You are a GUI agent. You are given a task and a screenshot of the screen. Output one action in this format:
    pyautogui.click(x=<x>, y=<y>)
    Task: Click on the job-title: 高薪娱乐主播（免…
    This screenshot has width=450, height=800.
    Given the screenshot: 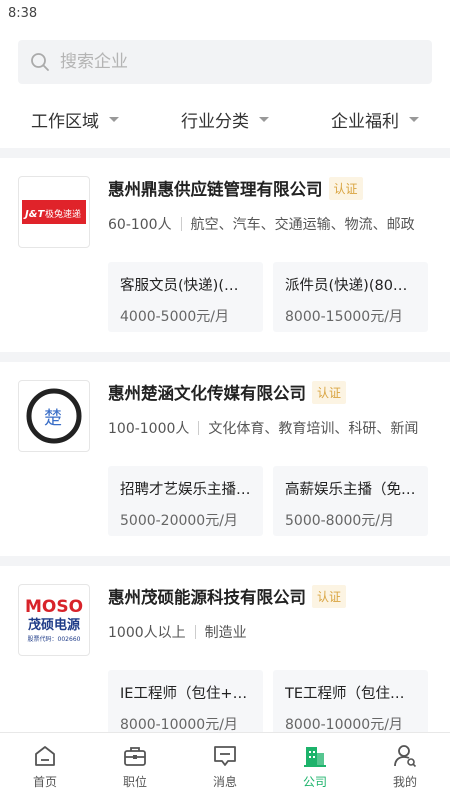 What is the action you would take?
    pyautogui.click(x=350, y=490)
    